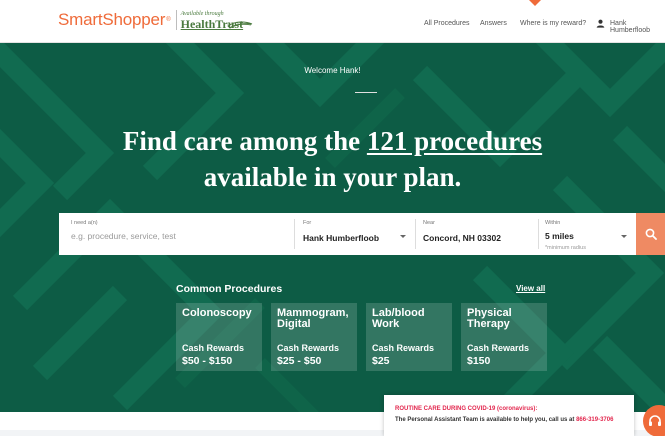  Describe the element at coordinates (535, 3) in the screenshot. I see `active-nav-pointer-icon` at that location.